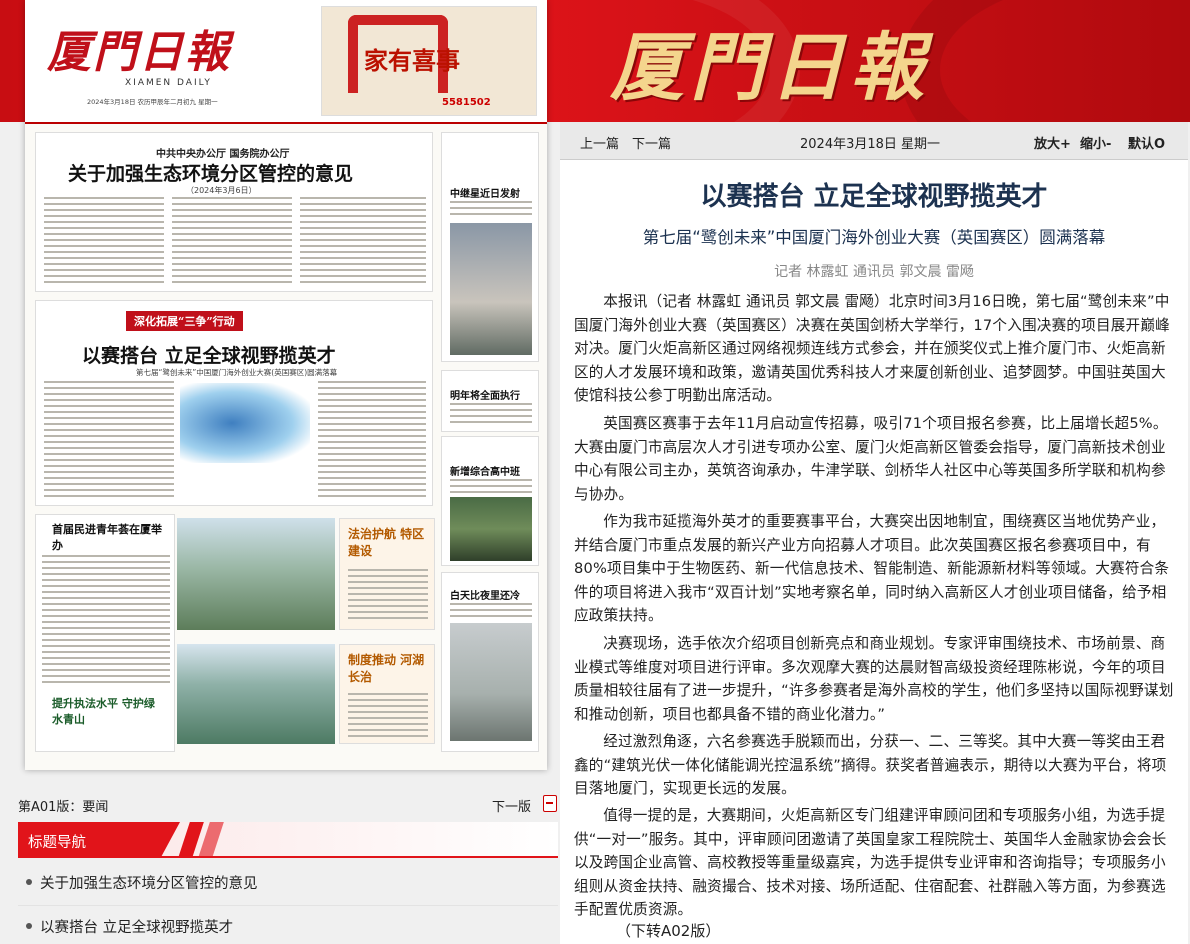 Image resolution: width=1190 pixels, height=944 pixels. I want to click on zoom-in-button: 放大+, so click(1052, 142).